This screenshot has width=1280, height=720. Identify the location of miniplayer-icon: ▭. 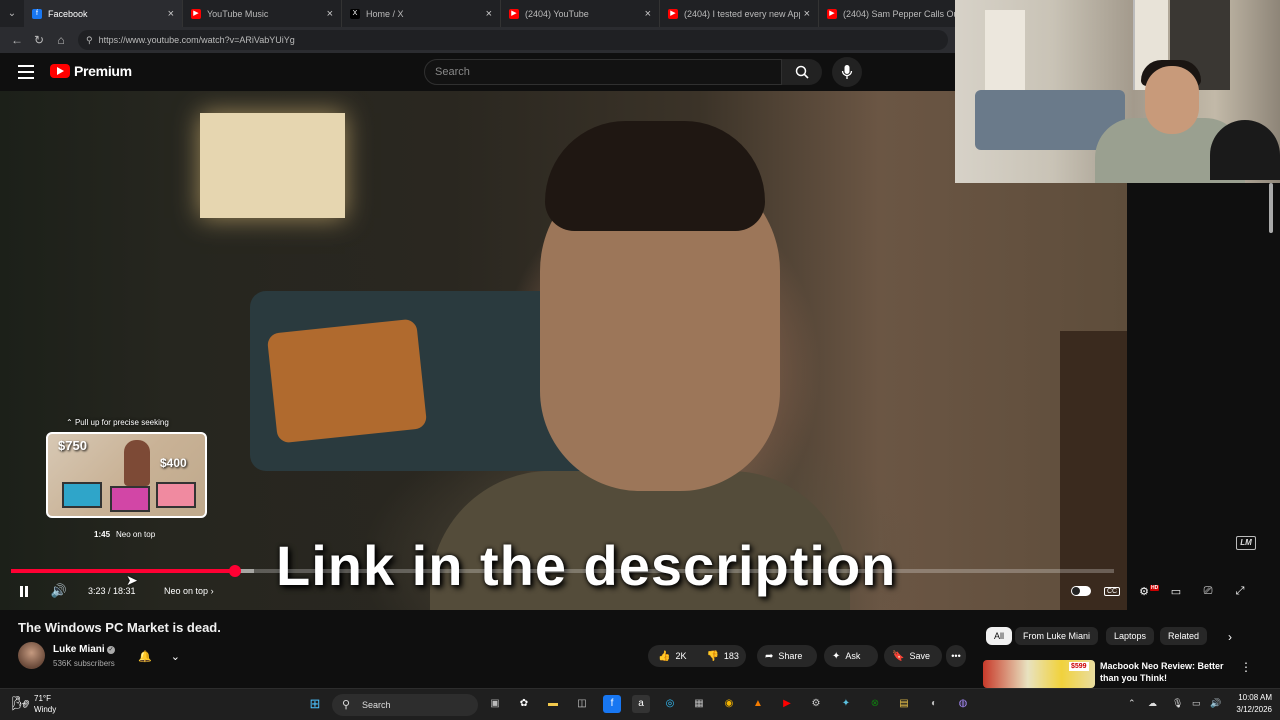
(1176, 591).